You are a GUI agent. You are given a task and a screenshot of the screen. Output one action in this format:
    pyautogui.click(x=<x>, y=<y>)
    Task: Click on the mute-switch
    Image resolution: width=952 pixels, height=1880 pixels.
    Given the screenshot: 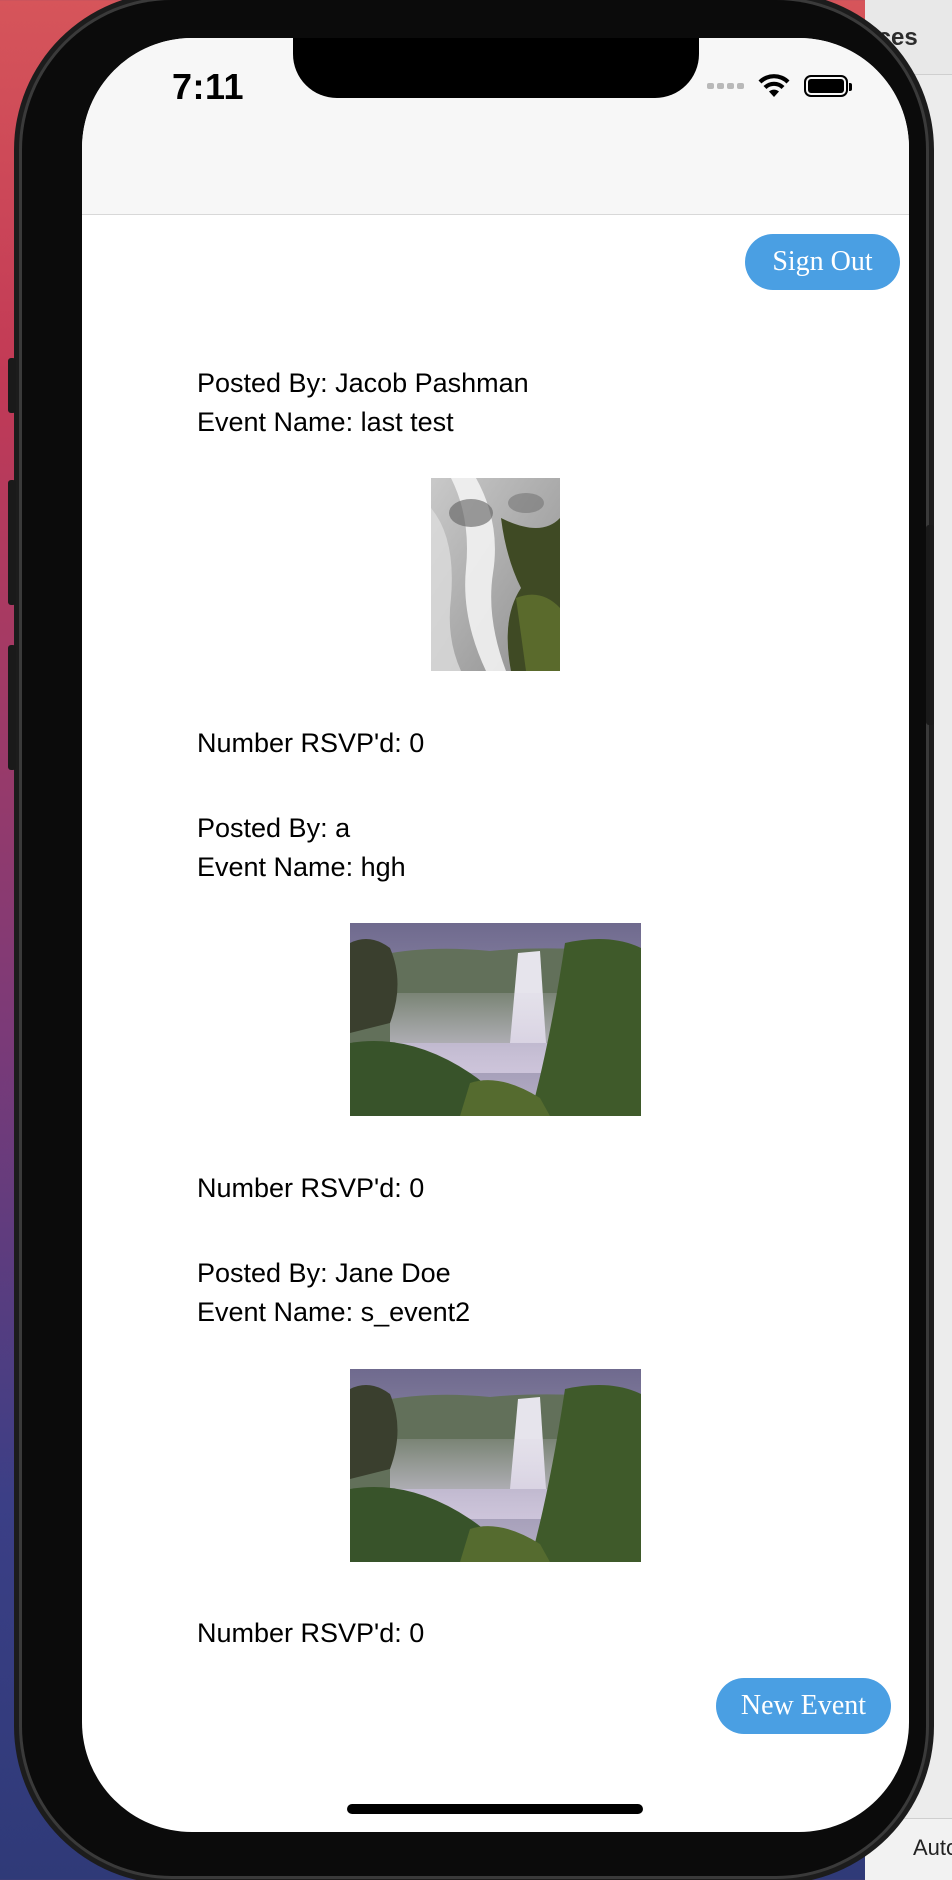 What is the action you would take?
    pyautogui.click(x=12, y=385)
    